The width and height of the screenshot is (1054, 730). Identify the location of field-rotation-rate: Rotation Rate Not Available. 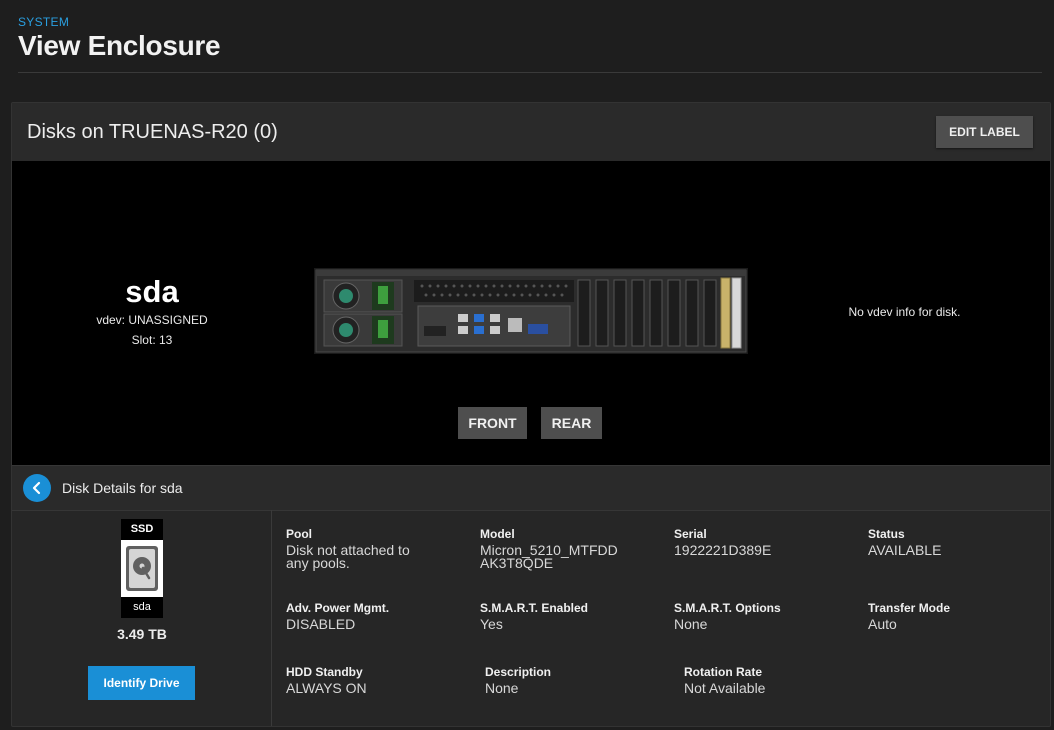
(769, 680).